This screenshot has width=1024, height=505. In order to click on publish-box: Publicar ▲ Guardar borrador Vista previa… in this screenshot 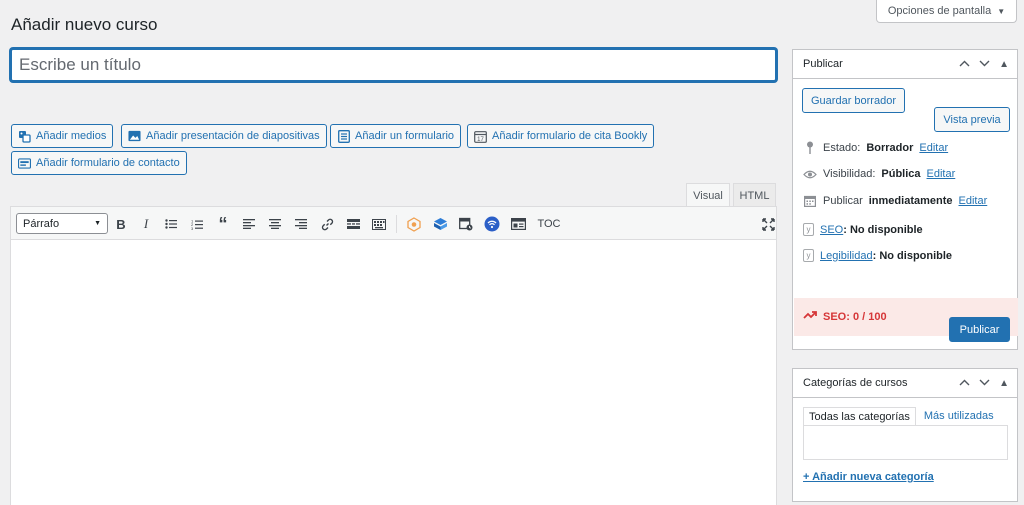, I will do `click(905, 199)`.